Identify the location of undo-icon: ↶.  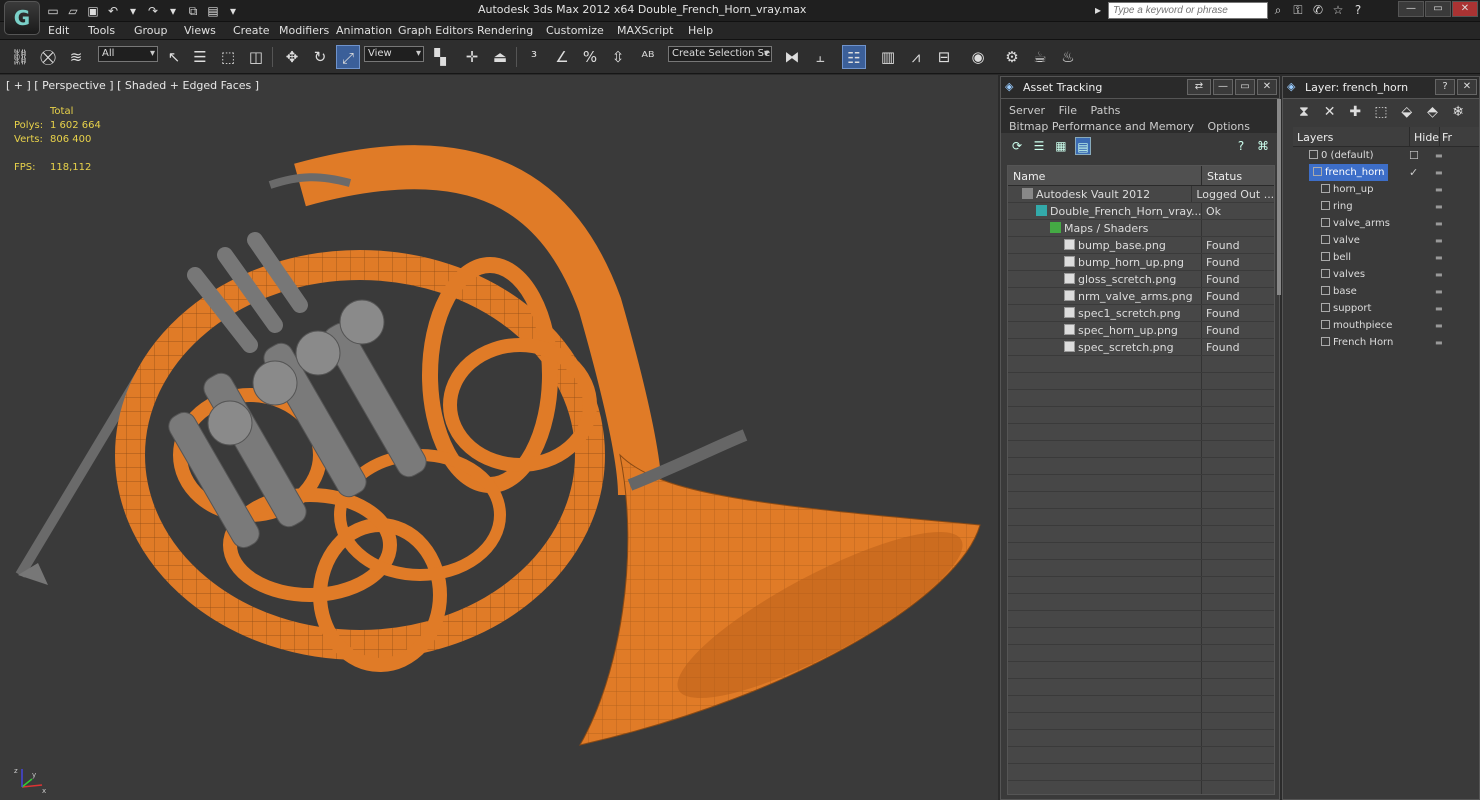
(113, 11).